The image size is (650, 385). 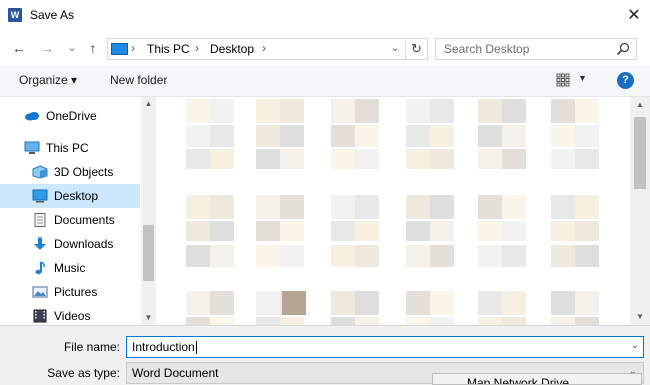 I want to click on search-input: Search Desktop, so click(x=536, y=49).